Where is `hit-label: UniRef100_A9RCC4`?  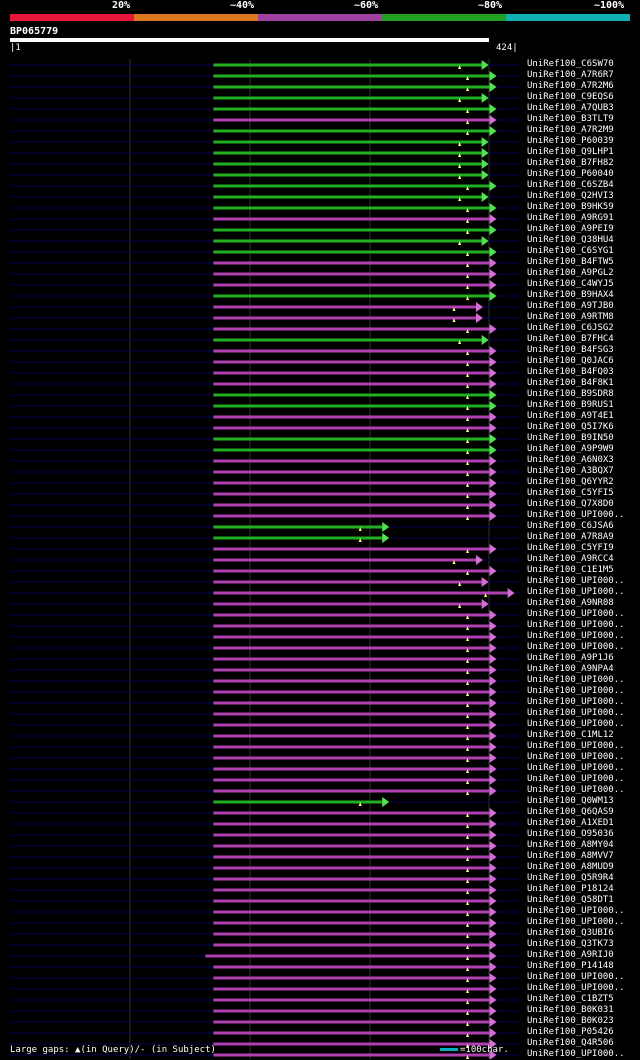 hit-label: UniRef100_A9RCC4 is located at coordinates (570, 559).